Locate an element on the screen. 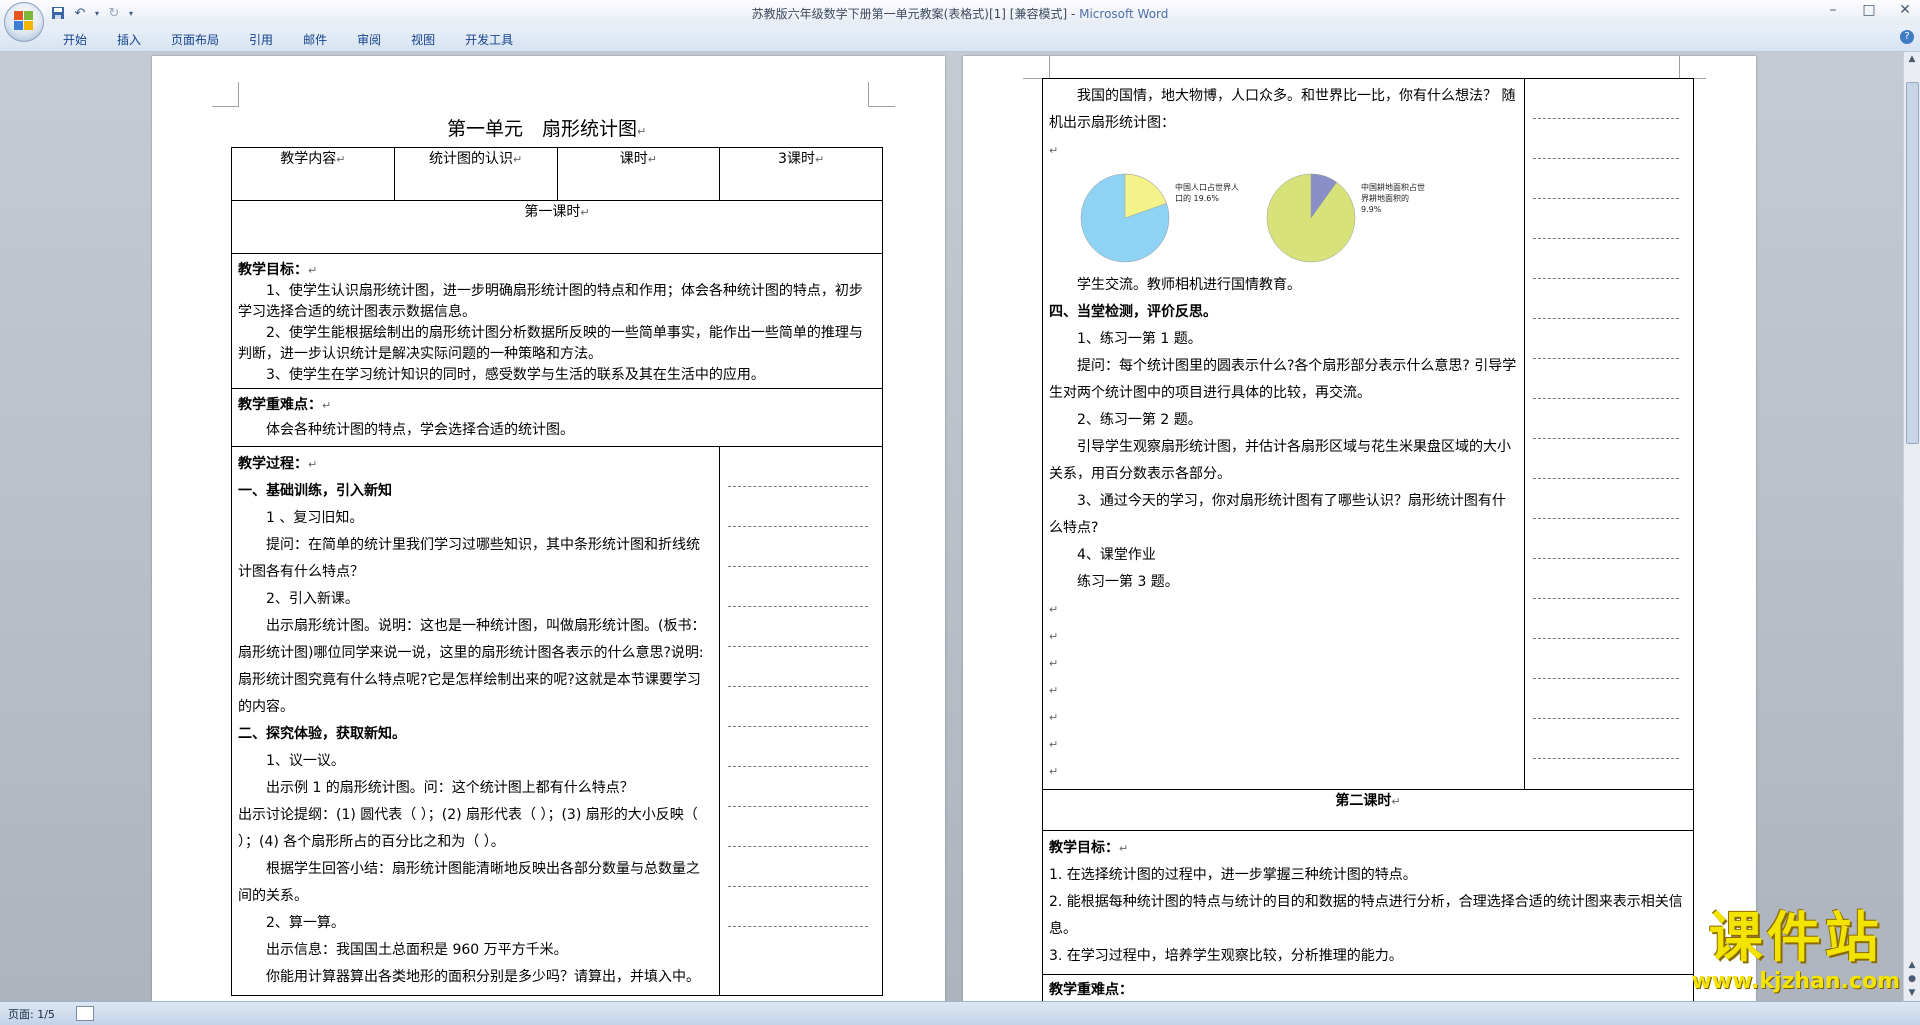  population-pie-block: 中国人口占世界人口的 19.6% is located at coordinates (1162, 218).